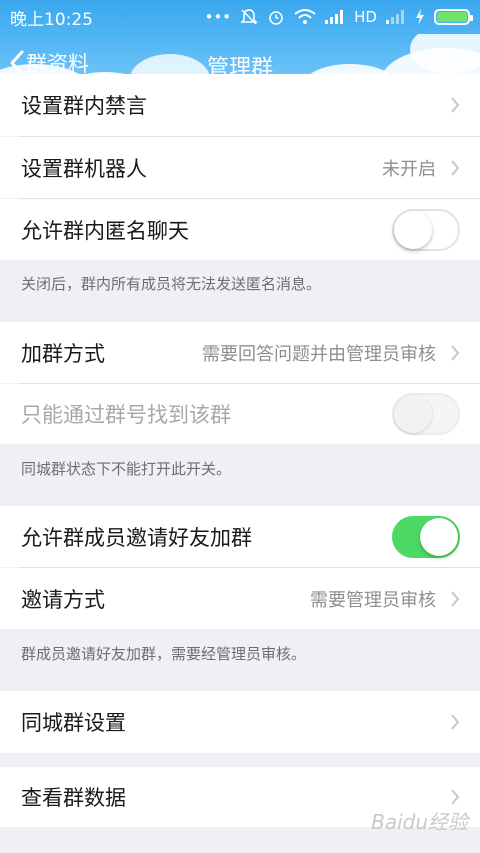 The image size is (480, 853). I want to click on status-icons: ••• HD, so click(338, 17).